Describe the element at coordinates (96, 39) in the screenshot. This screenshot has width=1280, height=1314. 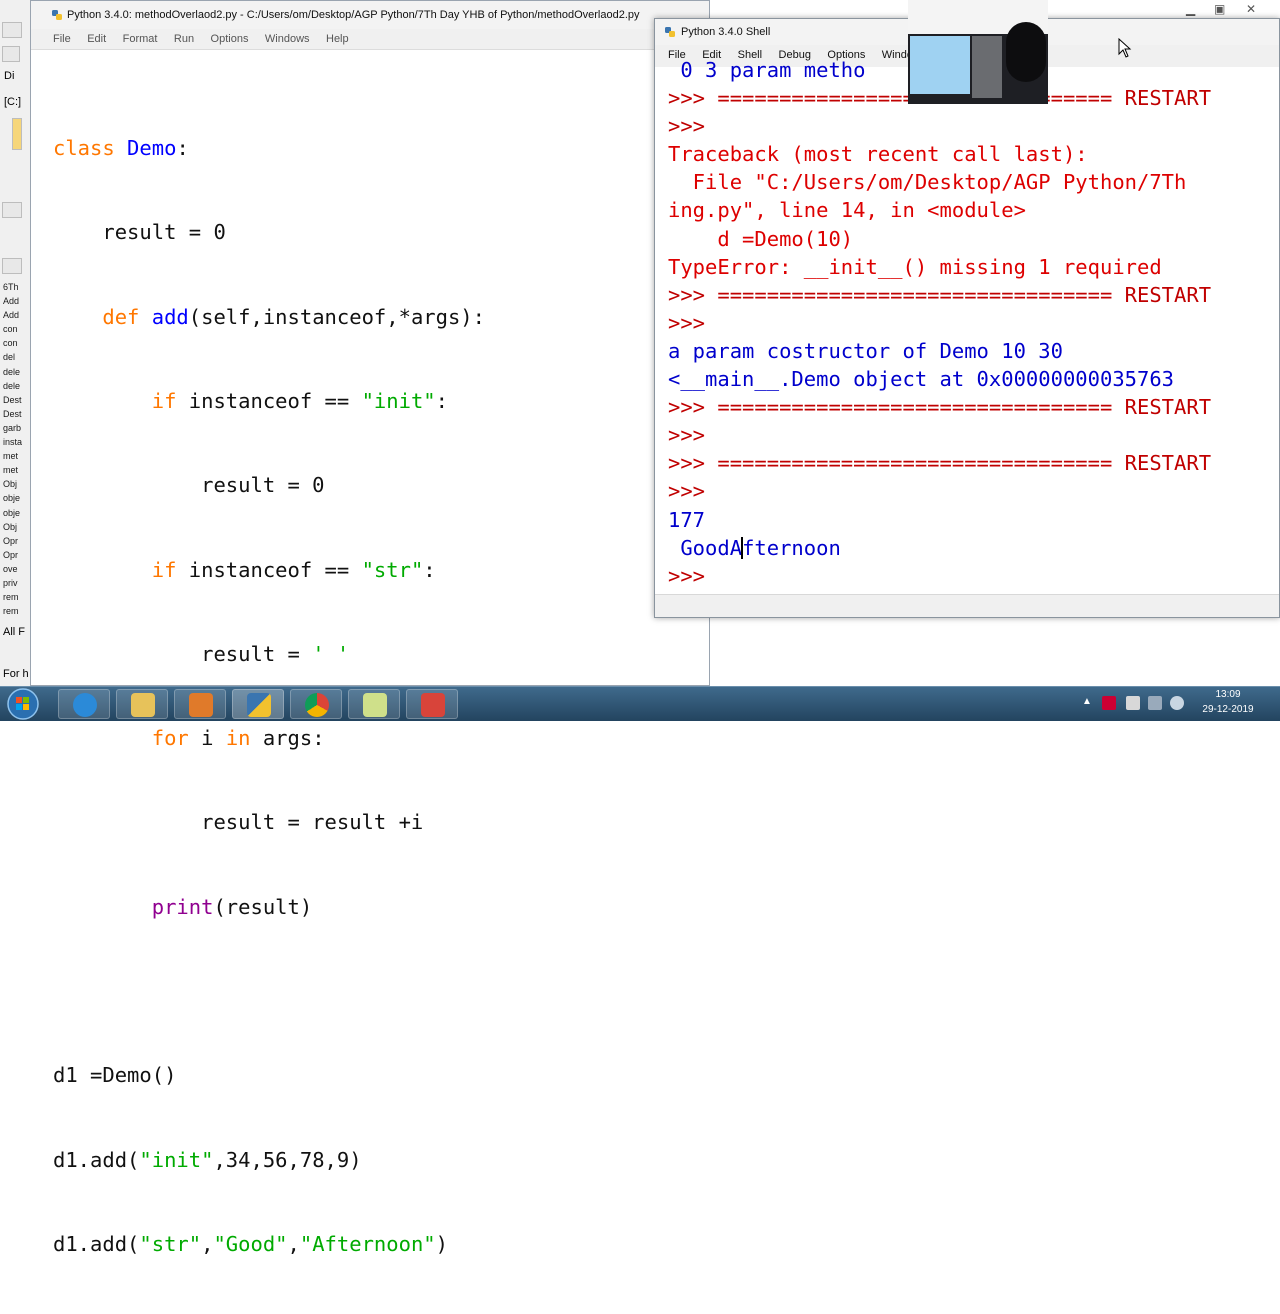
I see `menu-edit: Edit` at that location.